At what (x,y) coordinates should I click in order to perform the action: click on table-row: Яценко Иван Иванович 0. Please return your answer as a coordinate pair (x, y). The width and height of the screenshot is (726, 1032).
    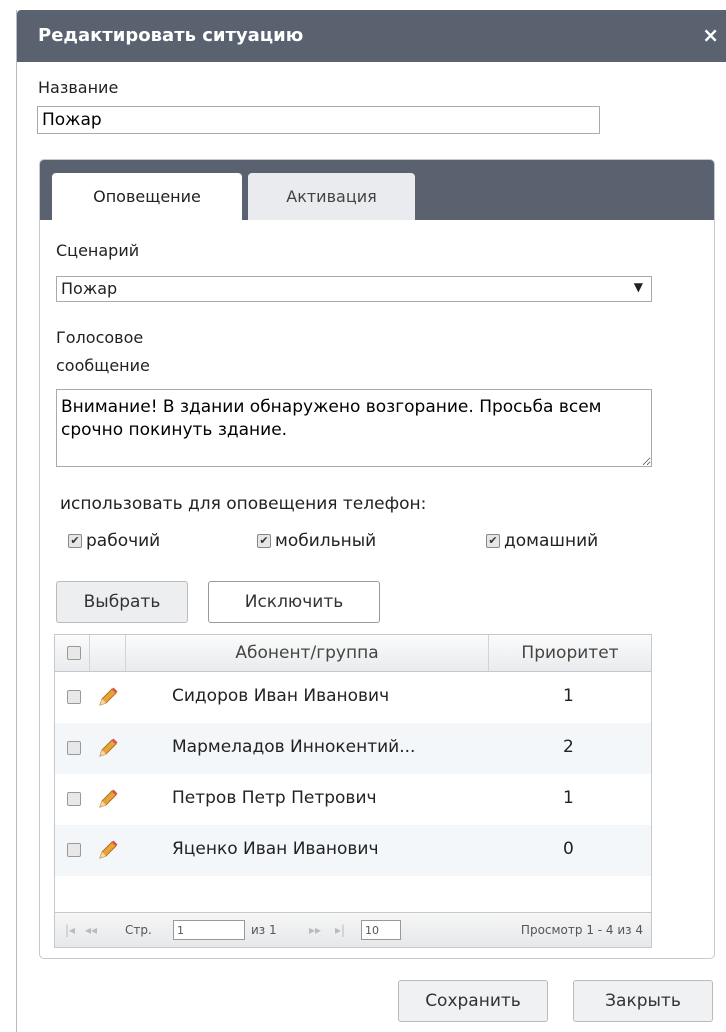
    Looking at the image, I should click on (353, 850).